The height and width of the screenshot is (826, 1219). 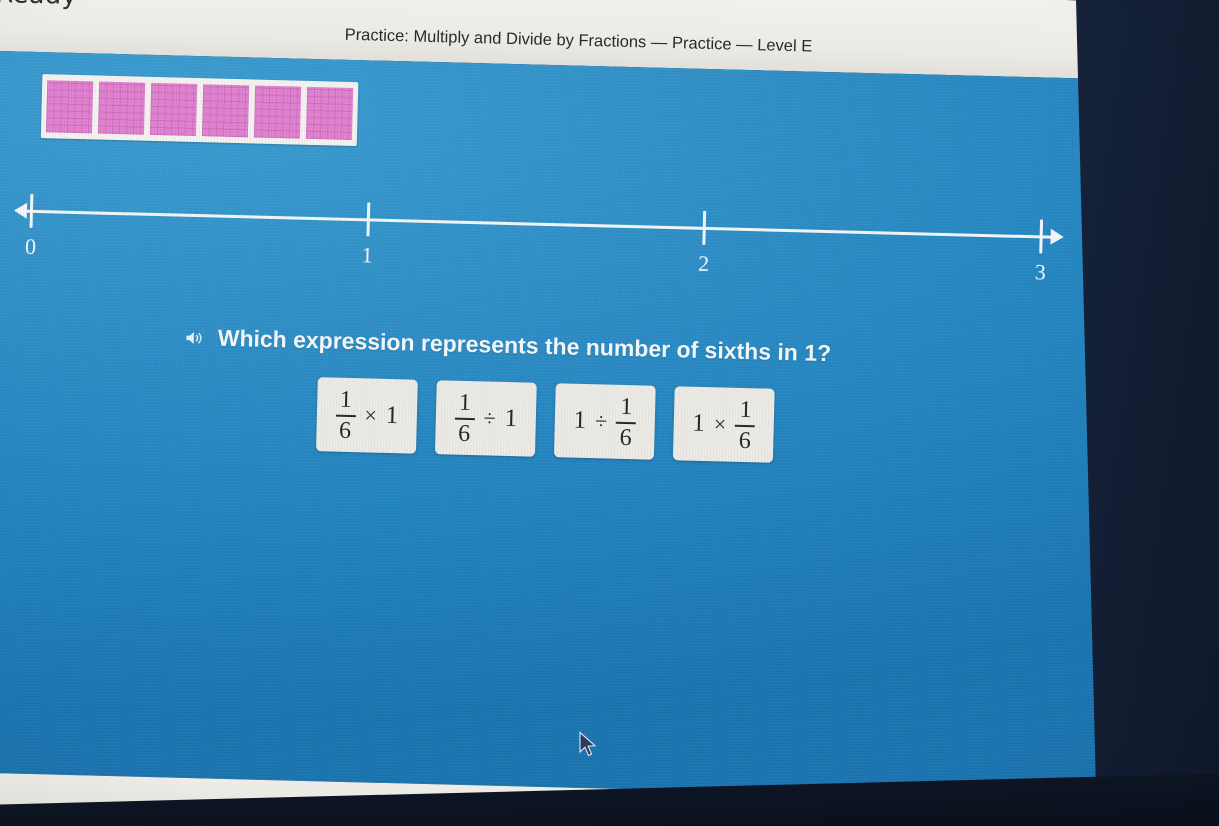 What do you see at coordinates (367, 255) in the screenshot?
I see `number-line-label: 1` at bounding box center [367, 255].